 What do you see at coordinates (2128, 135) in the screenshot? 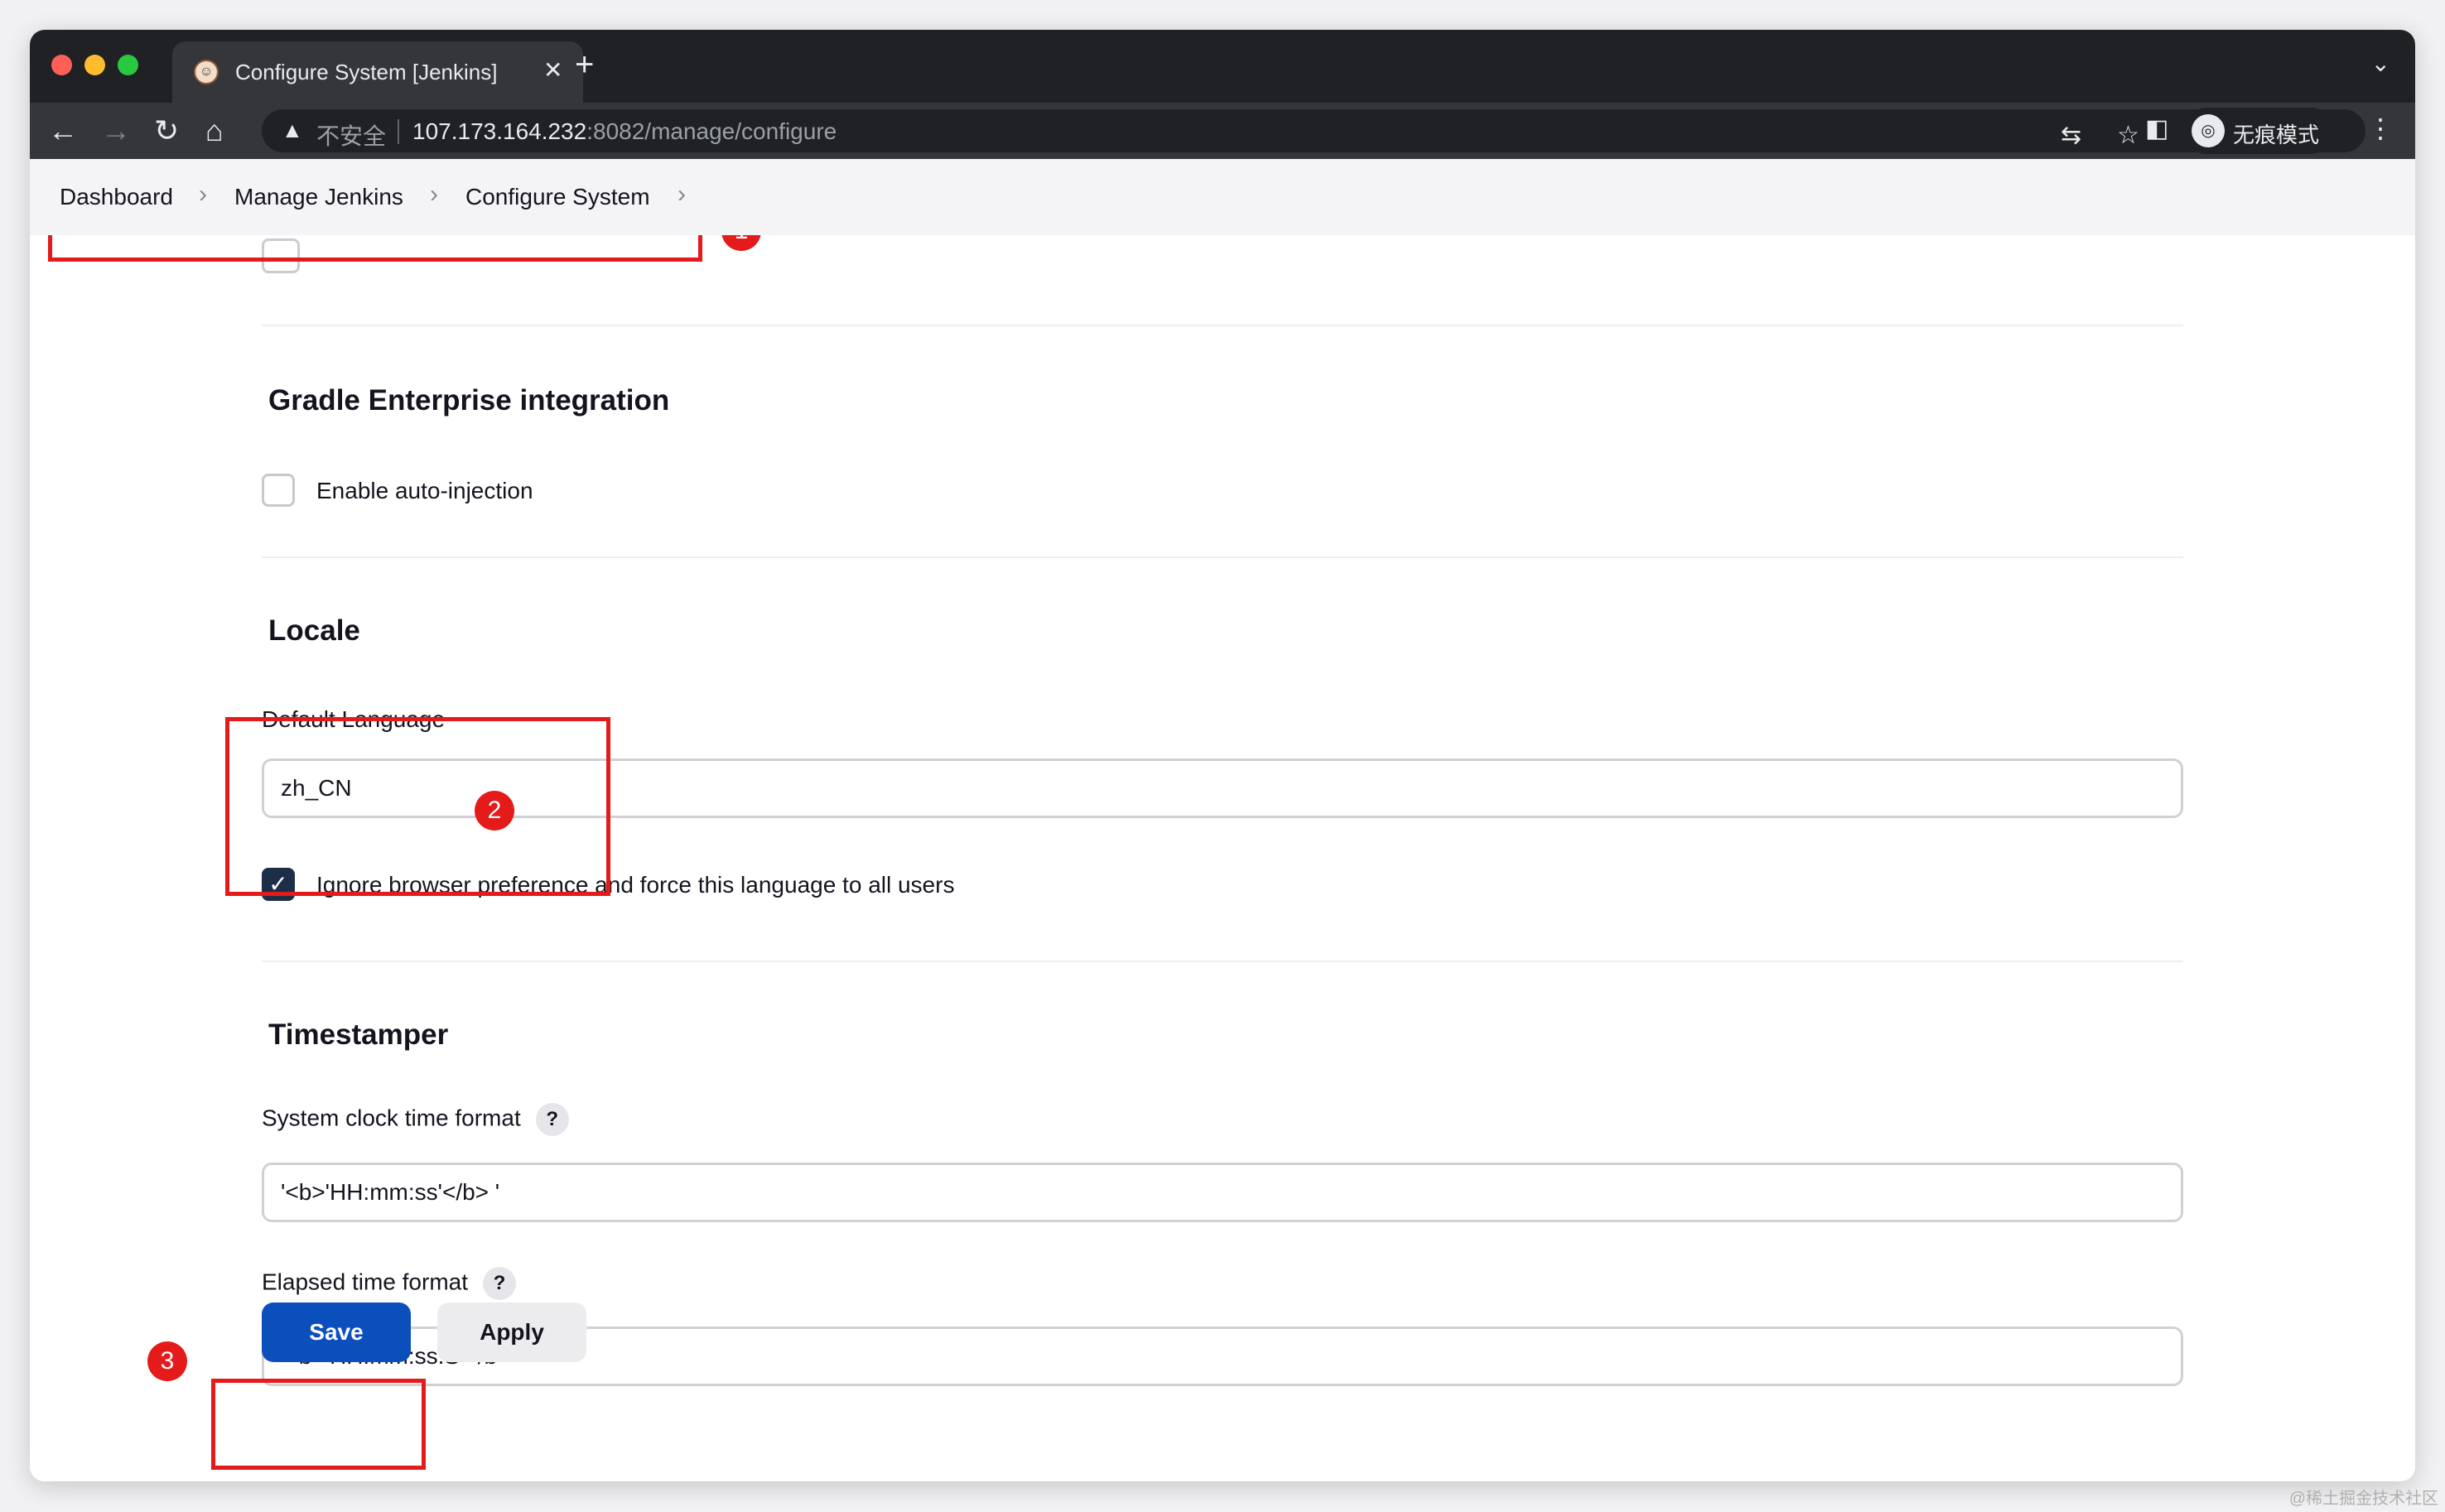
I see `bookmark-star-icon: ☆` at bounding box center [2128, 135].